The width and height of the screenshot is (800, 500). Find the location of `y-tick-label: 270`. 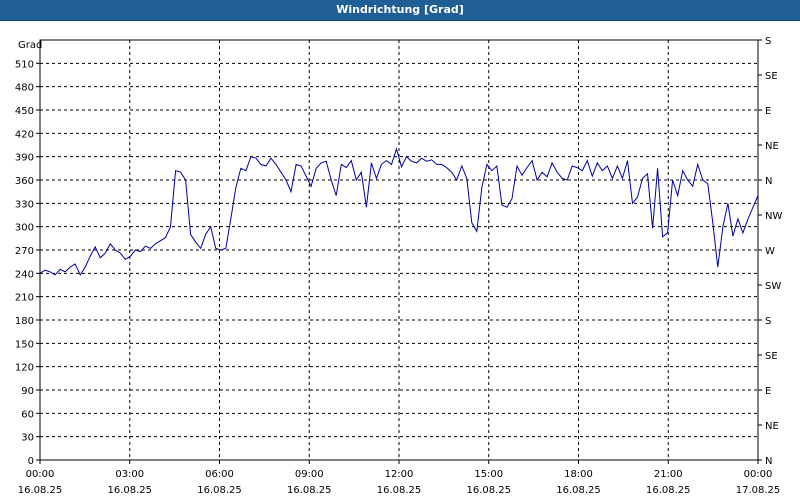

y-tick-label: 270 is located at coordinates (24, 251).